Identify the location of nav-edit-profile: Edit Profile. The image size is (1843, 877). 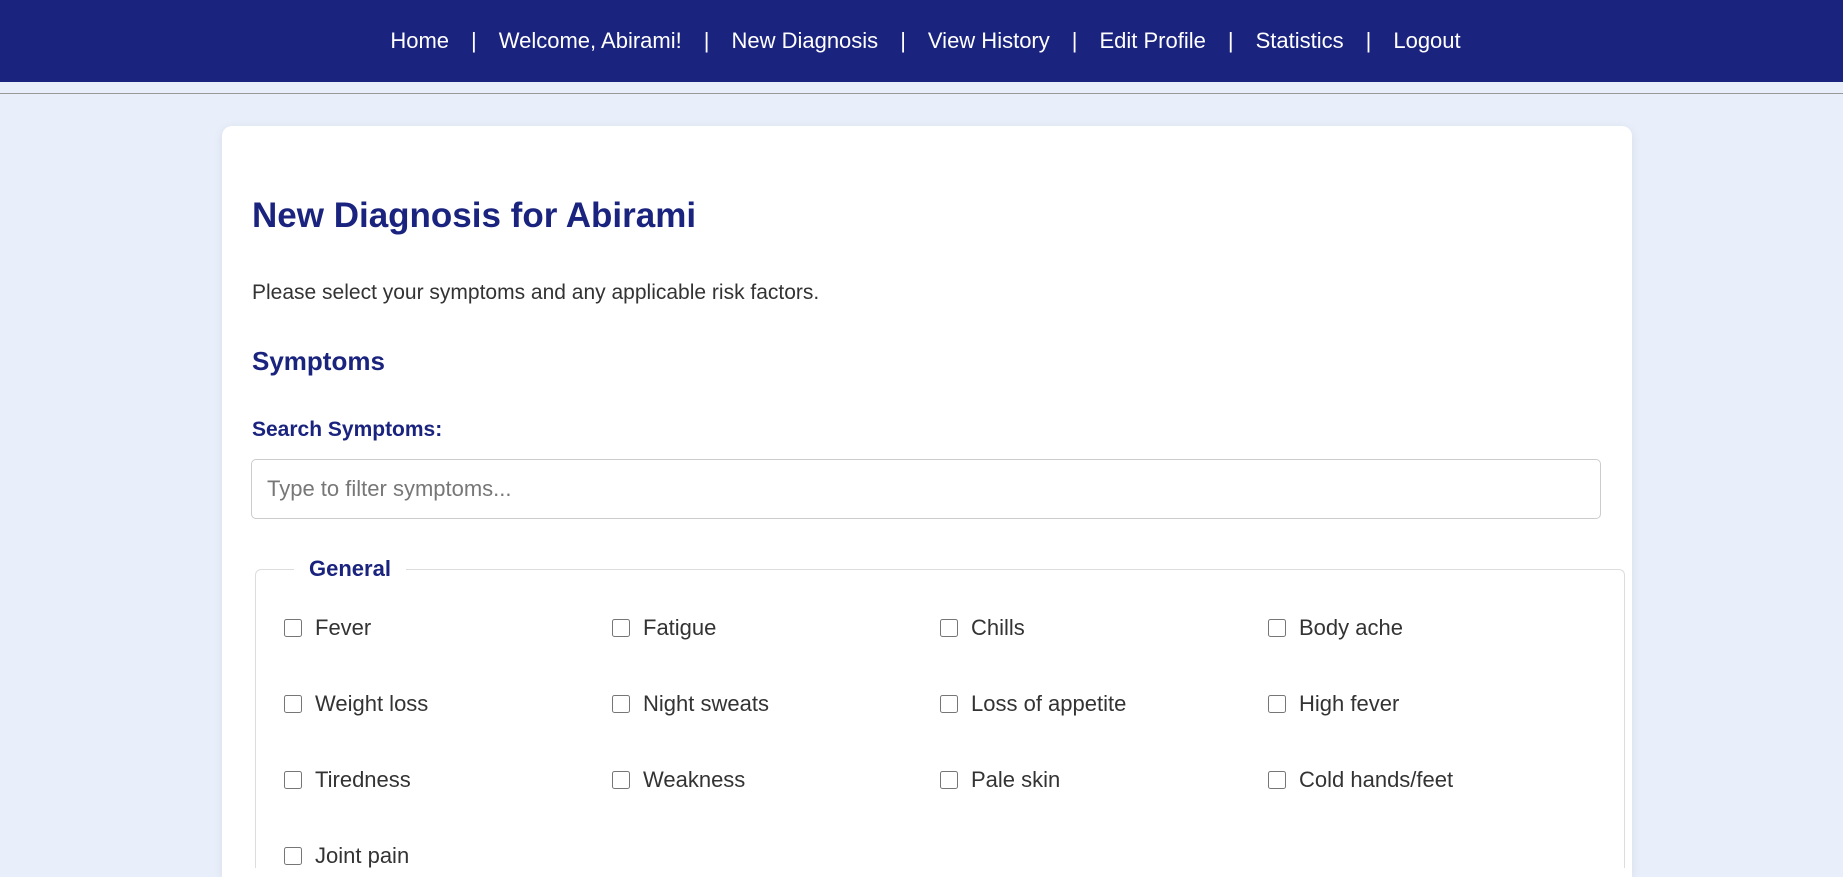
(1152, 41).